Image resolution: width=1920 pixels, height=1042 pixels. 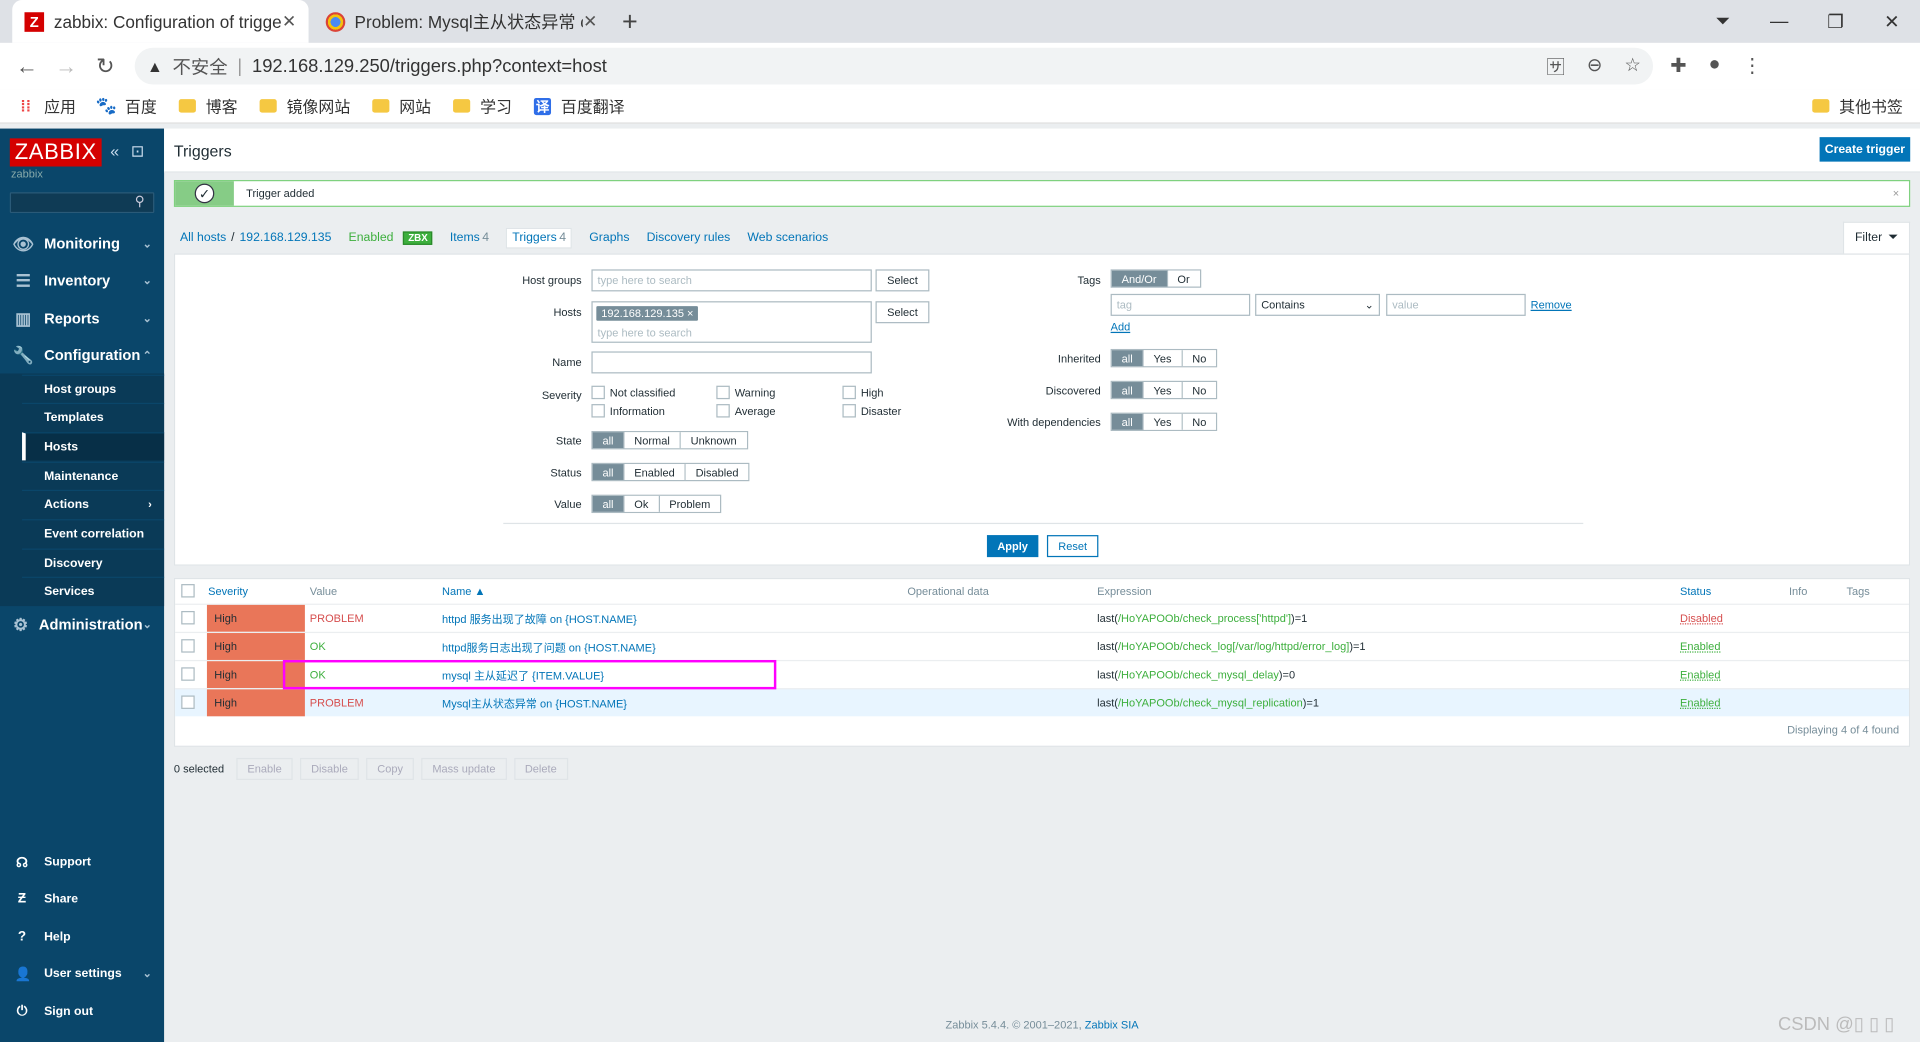 What do you see at coordinates (304, 105) in the screenshot?
I see `bookmark-folder-mirror: 镜像网站` at bounding box center [304, 105].